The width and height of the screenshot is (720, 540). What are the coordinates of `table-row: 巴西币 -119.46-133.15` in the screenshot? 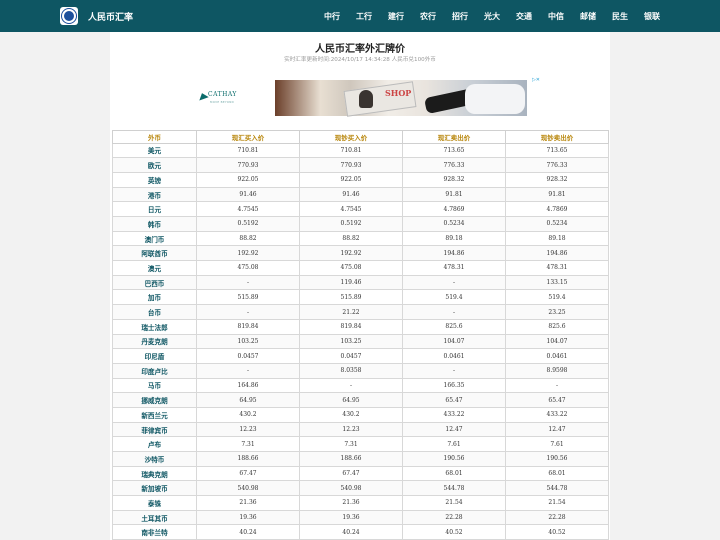 It's located at (360, 282).